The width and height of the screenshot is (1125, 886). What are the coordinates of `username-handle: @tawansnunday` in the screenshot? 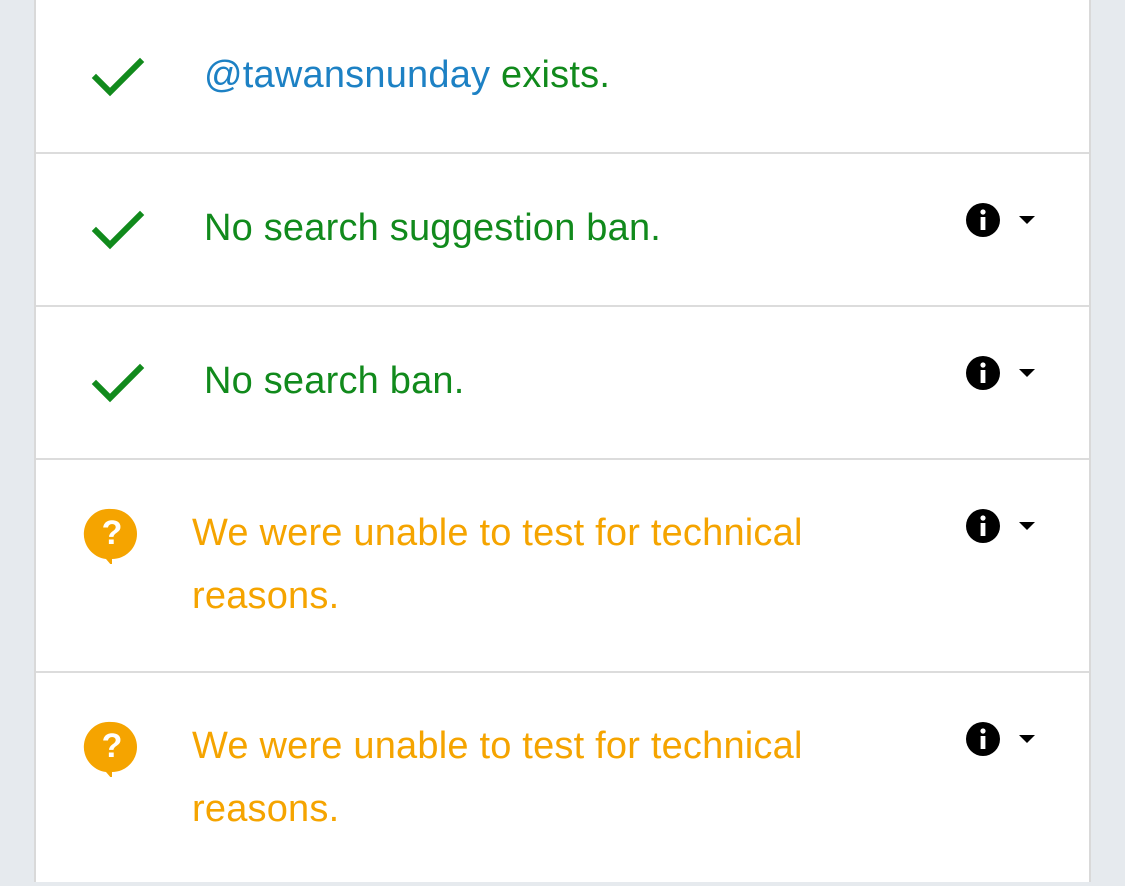 It's located at (347, 75).